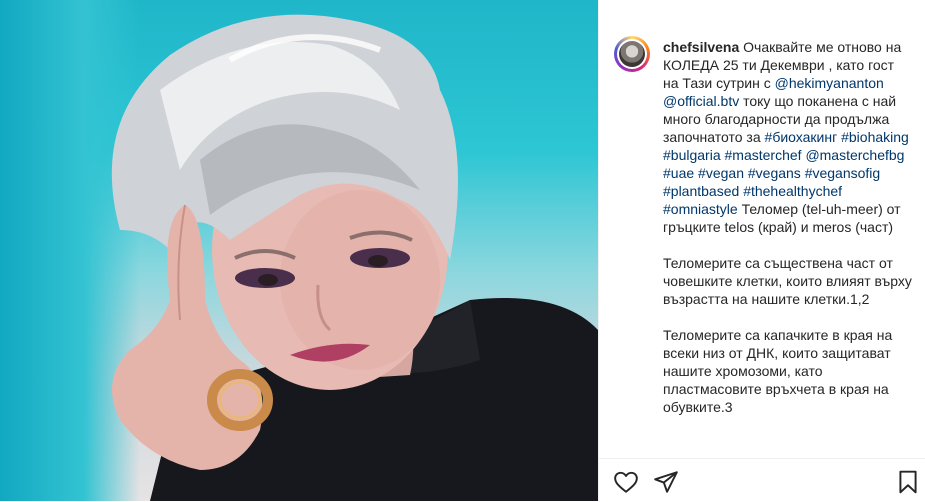 The height and width of the screenshot is (502, 925). I want to click on post-actions-bar, so click(762, 480).